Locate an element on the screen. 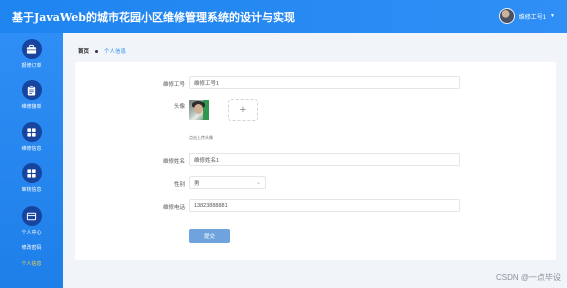 The height and width of the screenshot is (288, 567). sidebar-item-accept-orders: 维修接单 is located at coordinates (31, 95).